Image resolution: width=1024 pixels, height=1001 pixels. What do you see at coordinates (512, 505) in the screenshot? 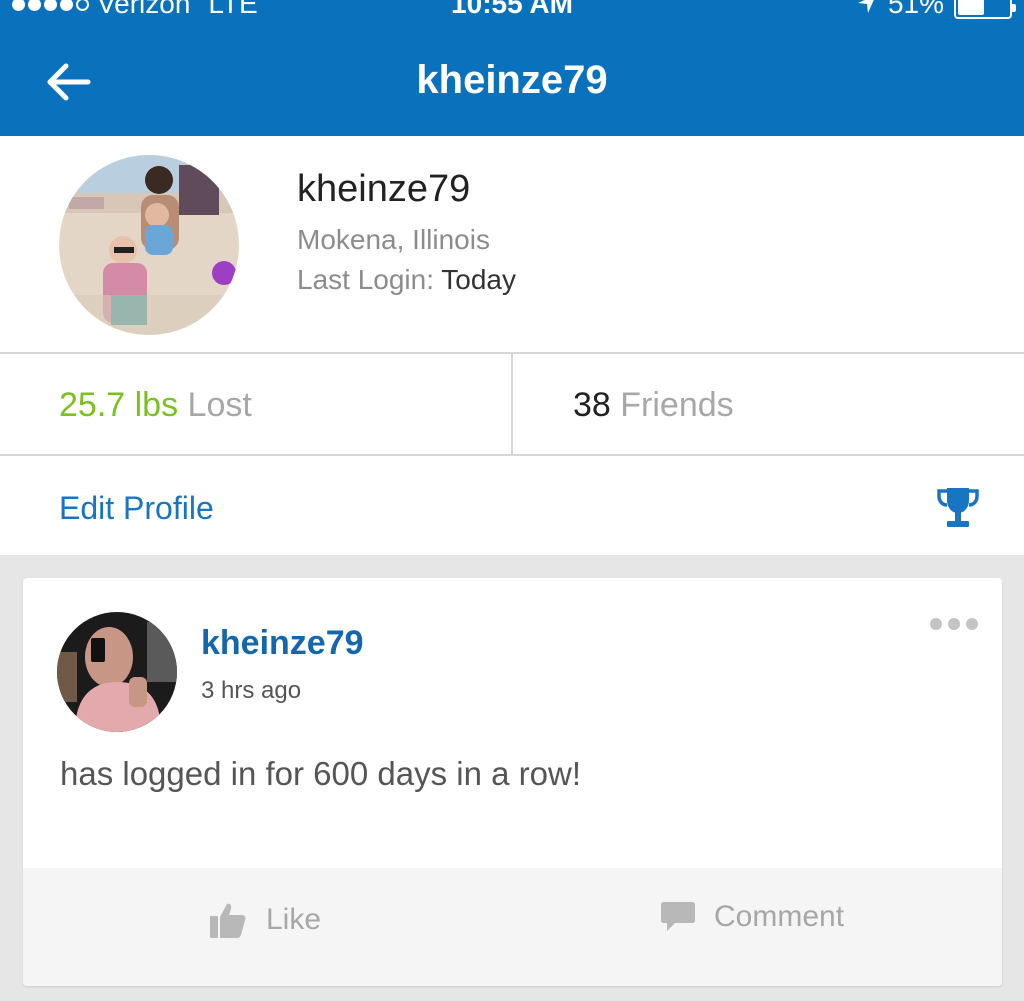
I see `profile-actions-row: Edit Profile` at bounding box center [512, 505].